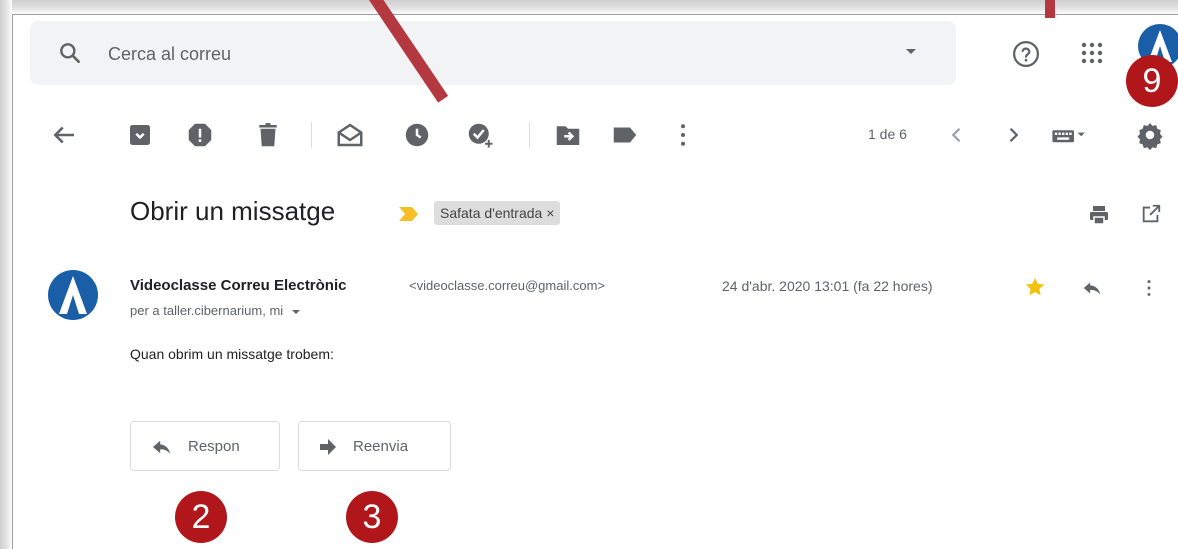 Image resolution: width=1178 pixels, height=549 pixels. What do you see at coordinates (507, 285) in the screenshot?
I see `sender-email: <videoclasse.correu@gmail.com>` at bounding box center [507, 285].